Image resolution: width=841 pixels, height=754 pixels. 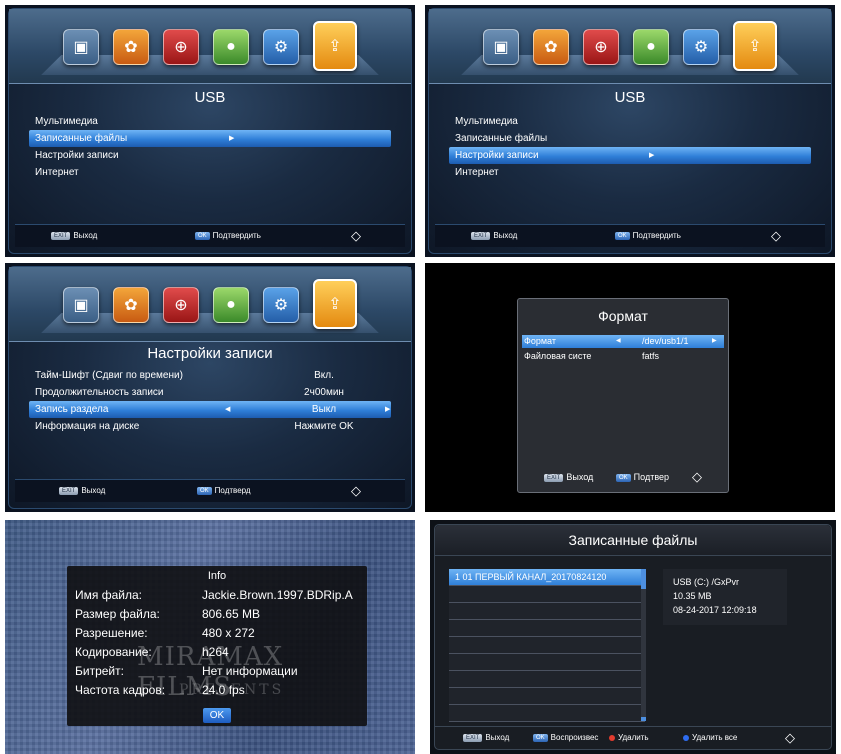 What do you see at coordinates (623, 341) in the screenshot?
I see `format-row: Формат ◀ /dev/usb1/1 ▶` at bounding box center [623, 341].